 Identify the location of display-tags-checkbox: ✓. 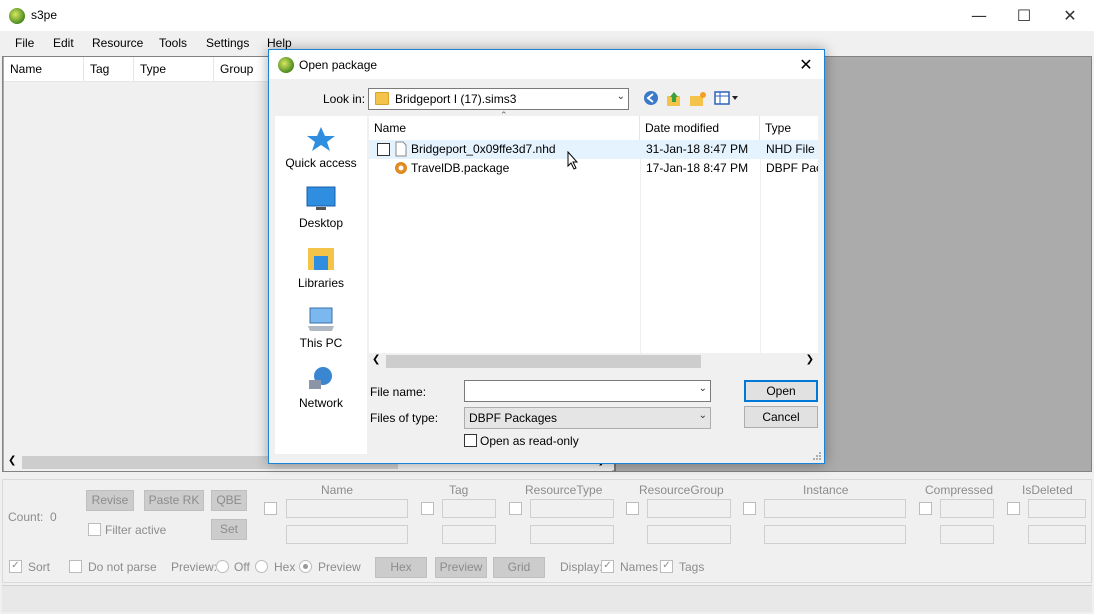
(666, 566).